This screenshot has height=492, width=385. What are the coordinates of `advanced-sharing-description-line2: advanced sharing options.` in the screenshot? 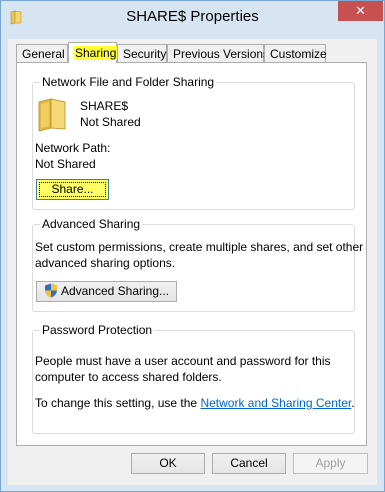 It's located at (105, 263).